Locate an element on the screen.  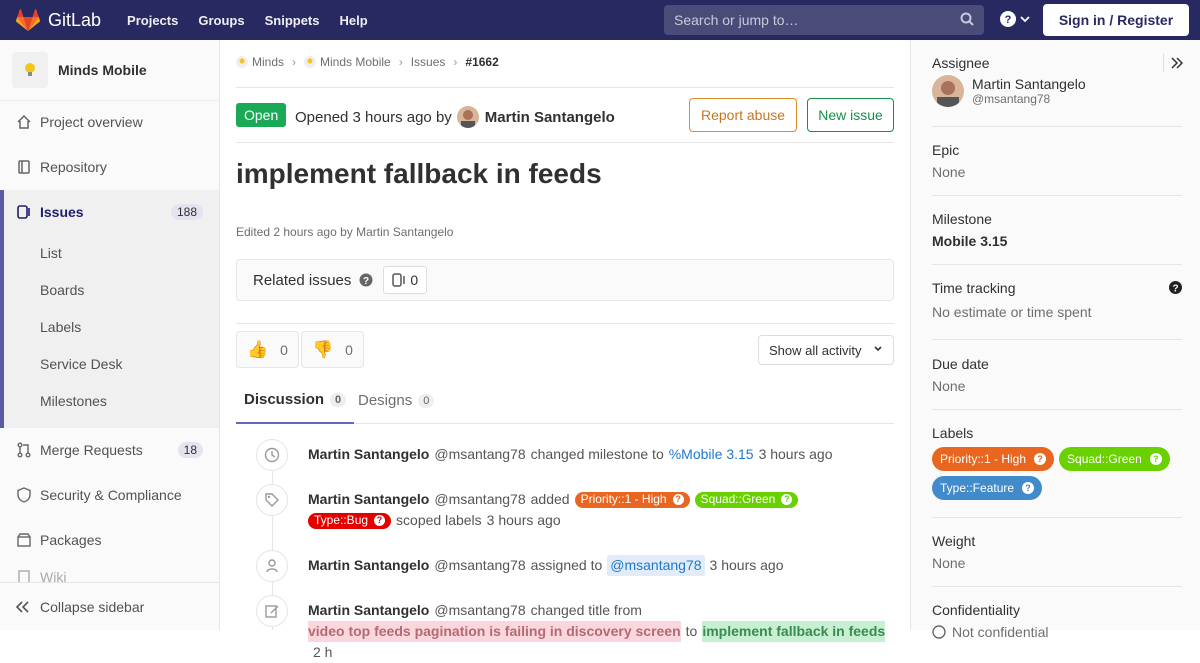
sidebar-item-list: List is located at coordinates (51, 253).